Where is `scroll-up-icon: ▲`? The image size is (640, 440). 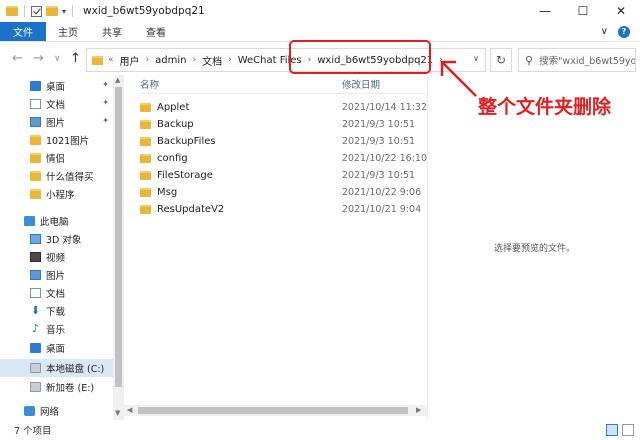 scroll-up-icon: ▲ is located at coordinates (117, 80).